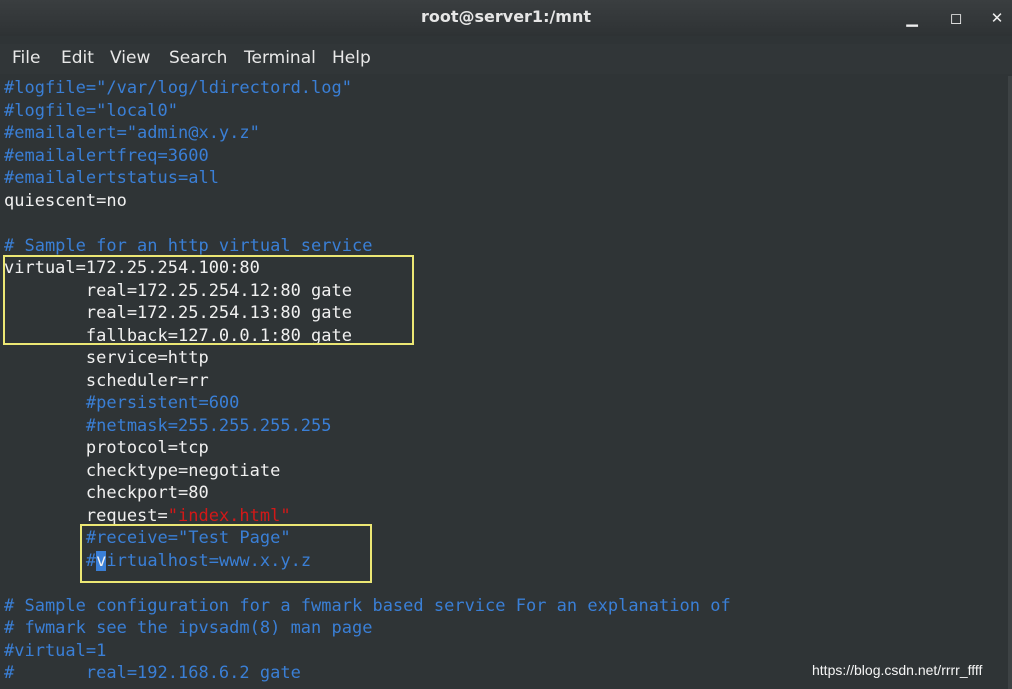 This screenshot has height=689, width=1012. What do you see at coordinates (77, 58) in the screenshot?
I see `menu-edit: Edit` at bounding box center [77, 58].